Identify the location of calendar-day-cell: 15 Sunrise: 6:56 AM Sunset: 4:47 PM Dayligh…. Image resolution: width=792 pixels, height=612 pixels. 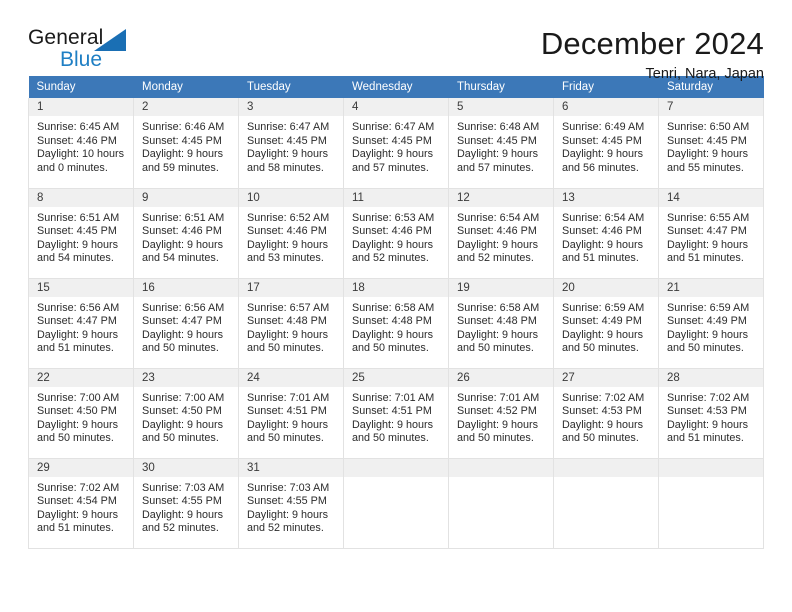
(81, 323).